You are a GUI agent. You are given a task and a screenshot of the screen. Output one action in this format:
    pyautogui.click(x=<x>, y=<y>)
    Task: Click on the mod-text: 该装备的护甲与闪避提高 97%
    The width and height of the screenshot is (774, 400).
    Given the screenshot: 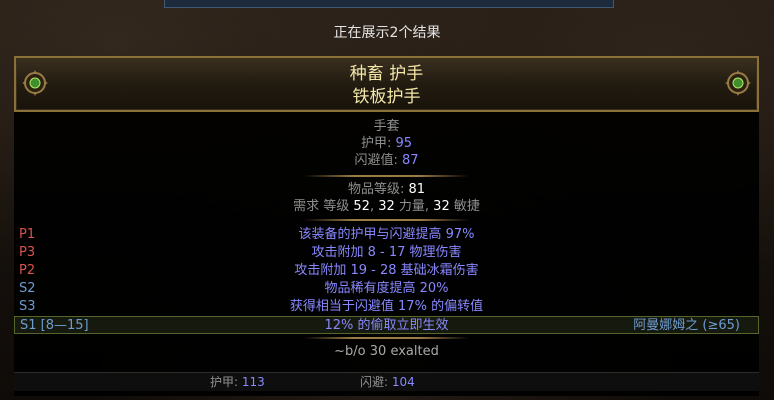 What is the action you would take?
    pyautogui.click(x=386, y=234)
    